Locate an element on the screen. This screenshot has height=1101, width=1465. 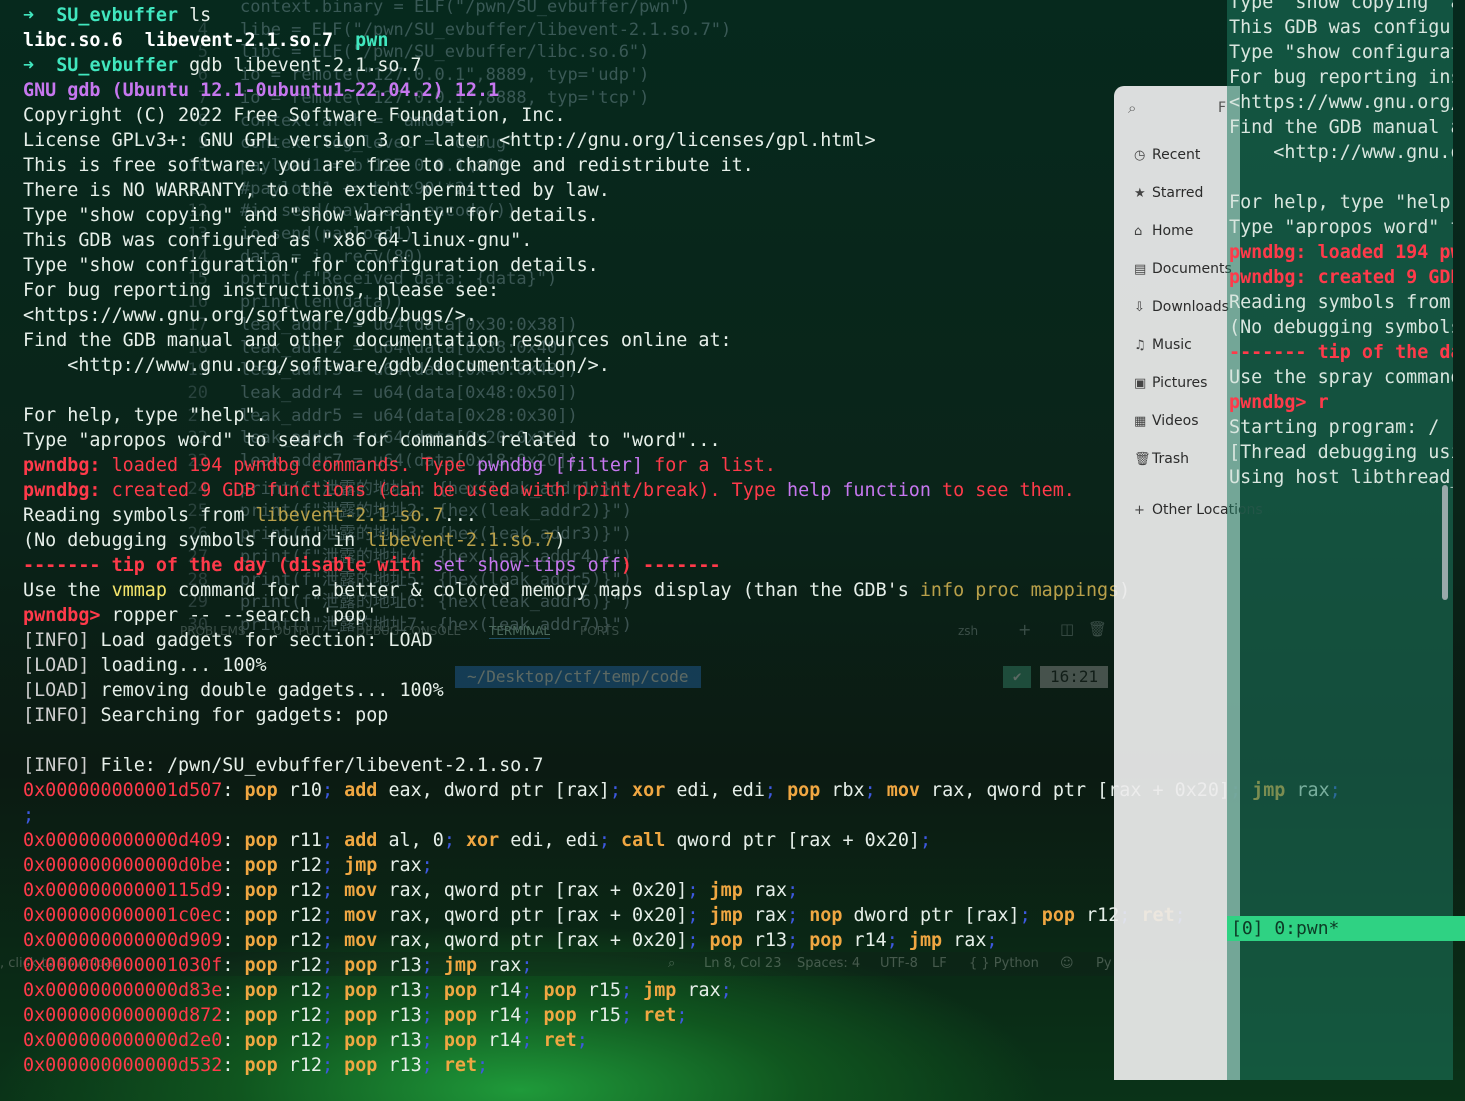
gadget-operand: r15 is located at coordinates (604, 1015).